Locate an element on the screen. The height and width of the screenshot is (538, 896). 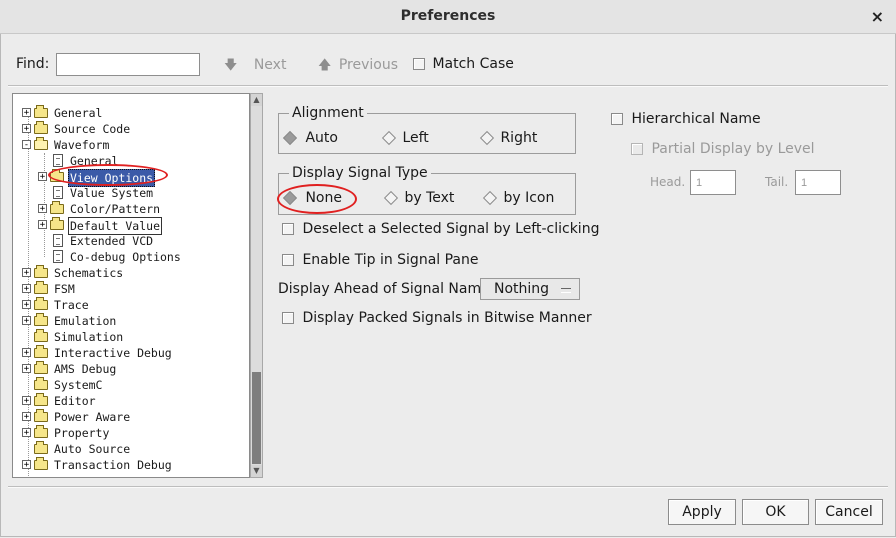
tree-item-default-value: + Default Value is located at coordinates (131, 226).